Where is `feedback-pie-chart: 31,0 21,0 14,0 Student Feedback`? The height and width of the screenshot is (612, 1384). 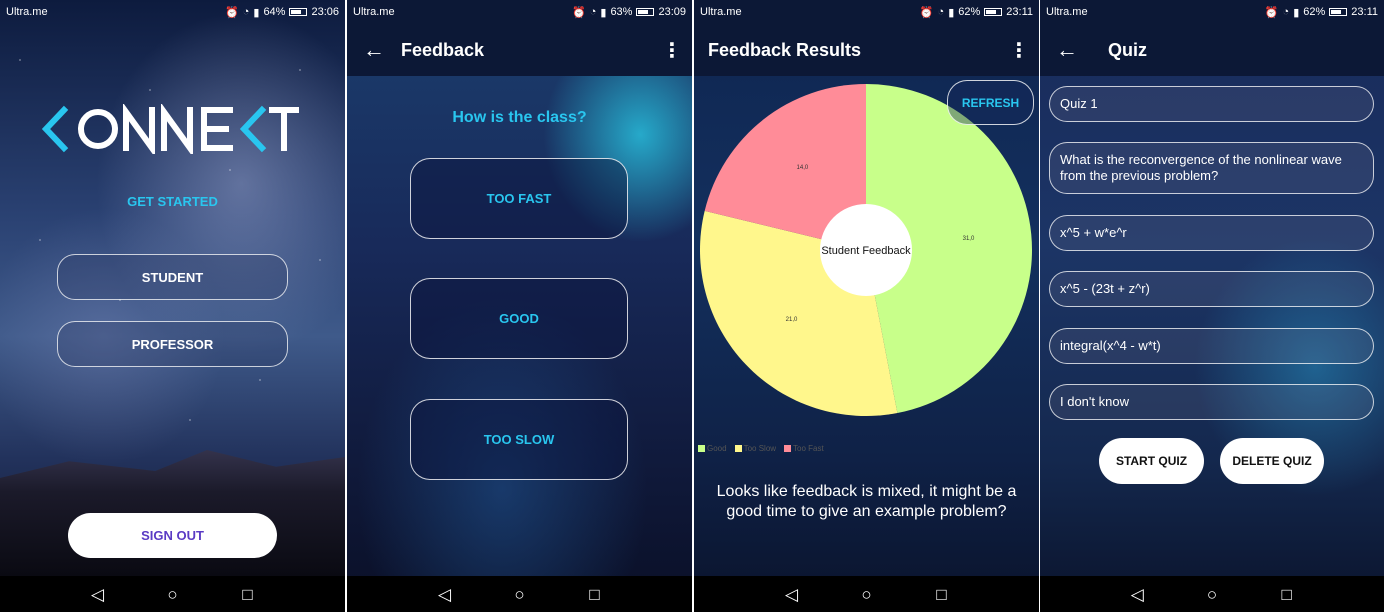 feedback-pie-chart: 31,0 21,0 14,0 Student Feedback is located at coordinates (866, 250).